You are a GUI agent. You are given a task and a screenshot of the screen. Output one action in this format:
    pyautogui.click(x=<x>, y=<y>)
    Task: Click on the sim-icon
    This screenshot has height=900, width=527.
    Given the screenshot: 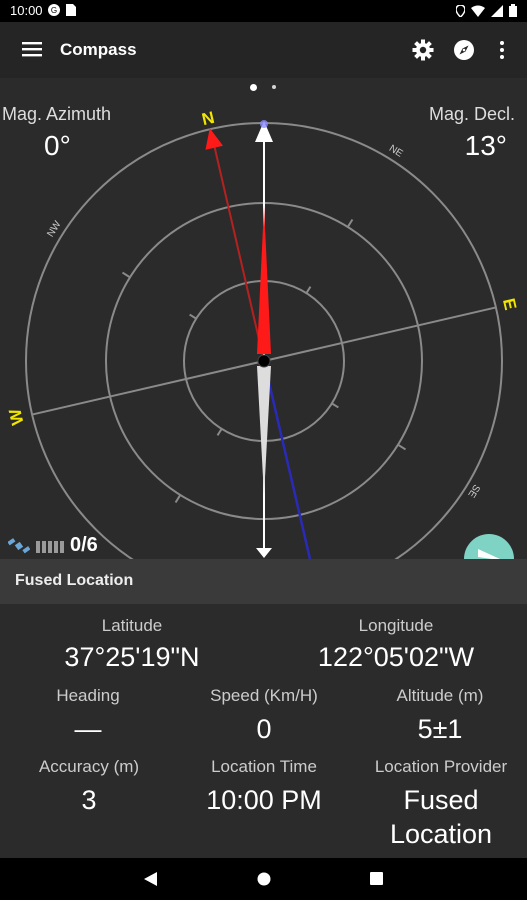 What is the action you would take?
    pyautogui.click(x=71, y=10)
    